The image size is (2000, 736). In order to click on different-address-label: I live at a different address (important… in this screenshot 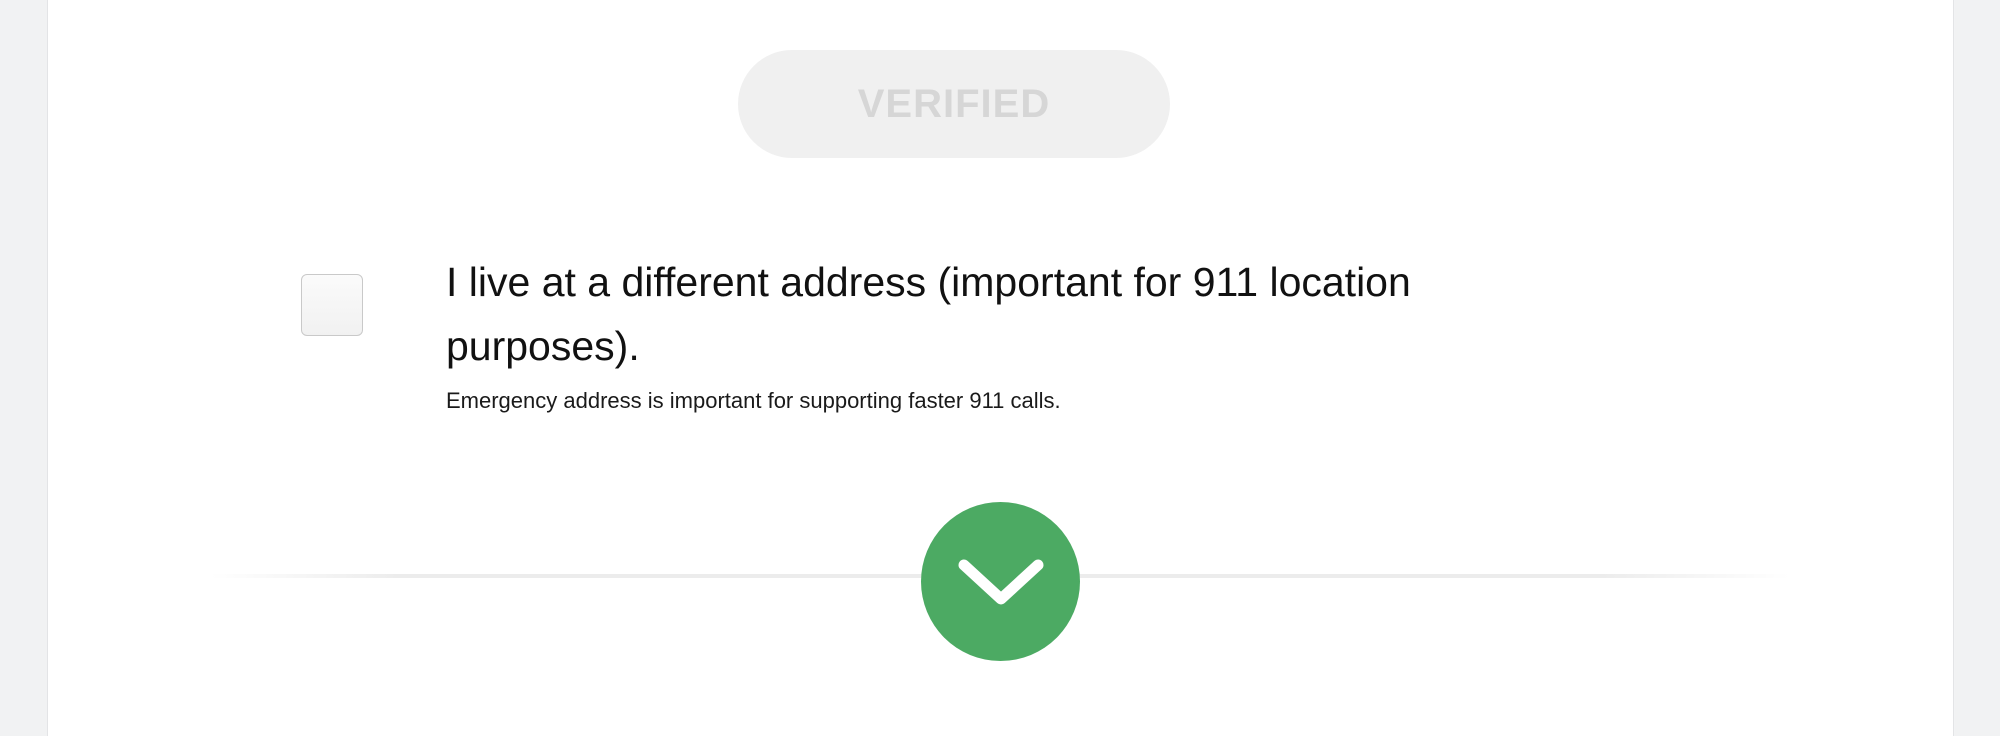, I will do `click(996, 314)`.